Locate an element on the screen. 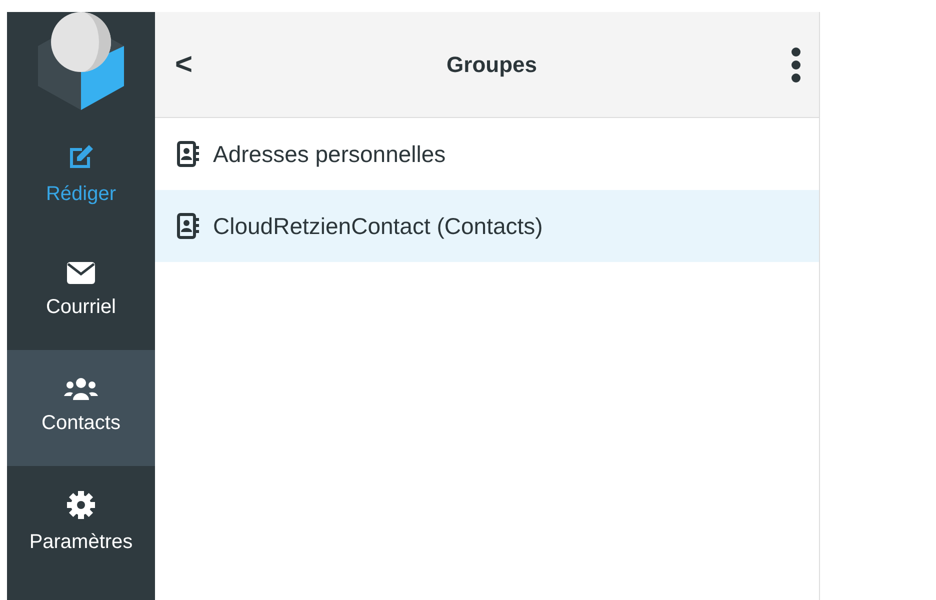 This screenshot has height=600, width=936. group-item: CloudRetzienContact (Contacts) is located at coordinates (487, 226).